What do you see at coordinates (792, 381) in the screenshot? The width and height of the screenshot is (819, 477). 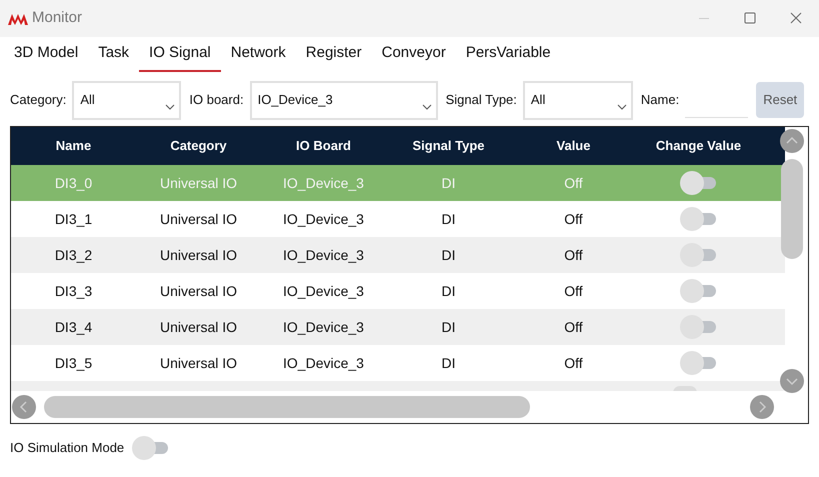 I see `scroll-down-icon` at bounding box center [792, 381].